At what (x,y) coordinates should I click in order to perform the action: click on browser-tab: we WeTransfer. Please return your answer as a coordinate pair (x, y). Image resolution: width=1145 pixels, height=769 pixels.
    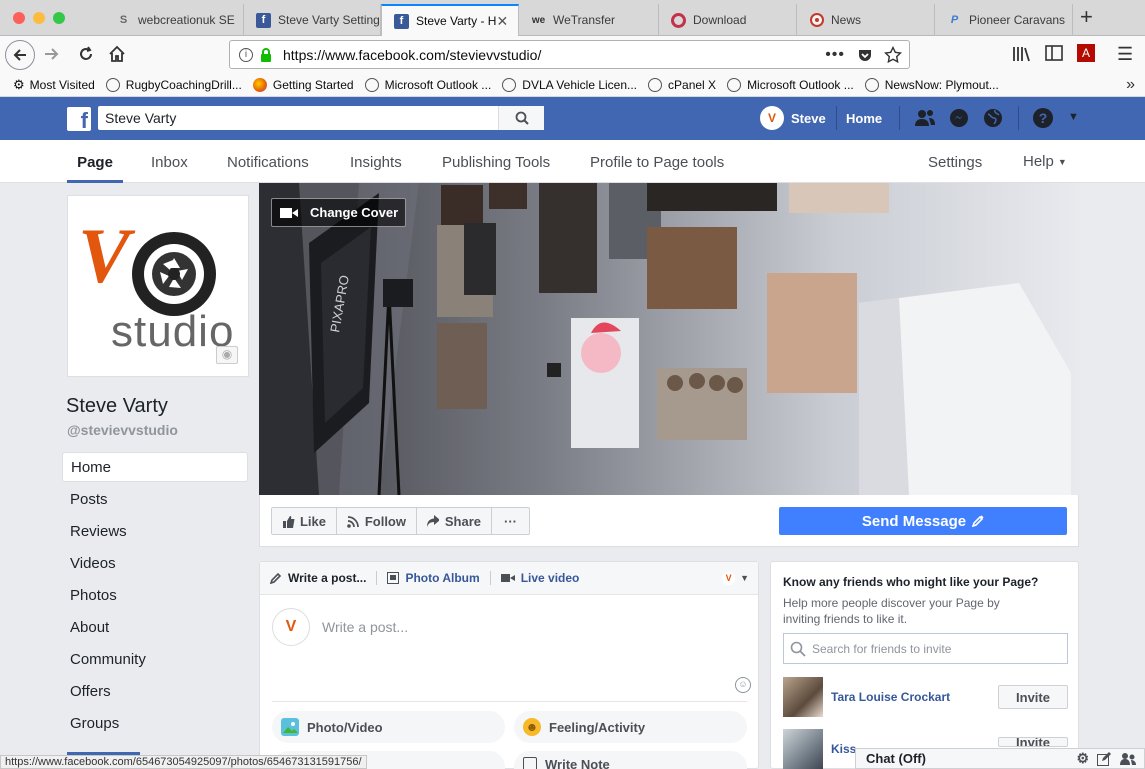
    Looking at the image, I should click on (589, 20).